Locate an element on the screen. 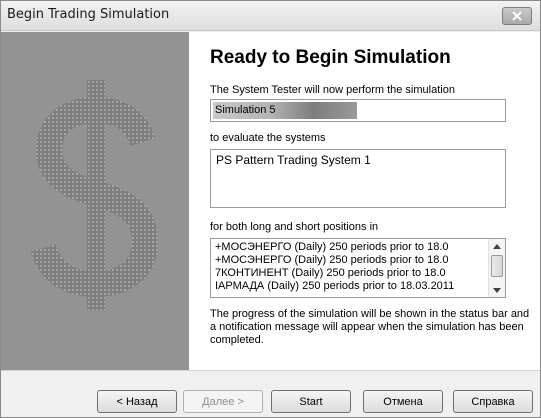 Image resolution: width=541 pixels, height=418 pixels. page-title: Ready to Begin Simulation is located at coordinates (330, 57).